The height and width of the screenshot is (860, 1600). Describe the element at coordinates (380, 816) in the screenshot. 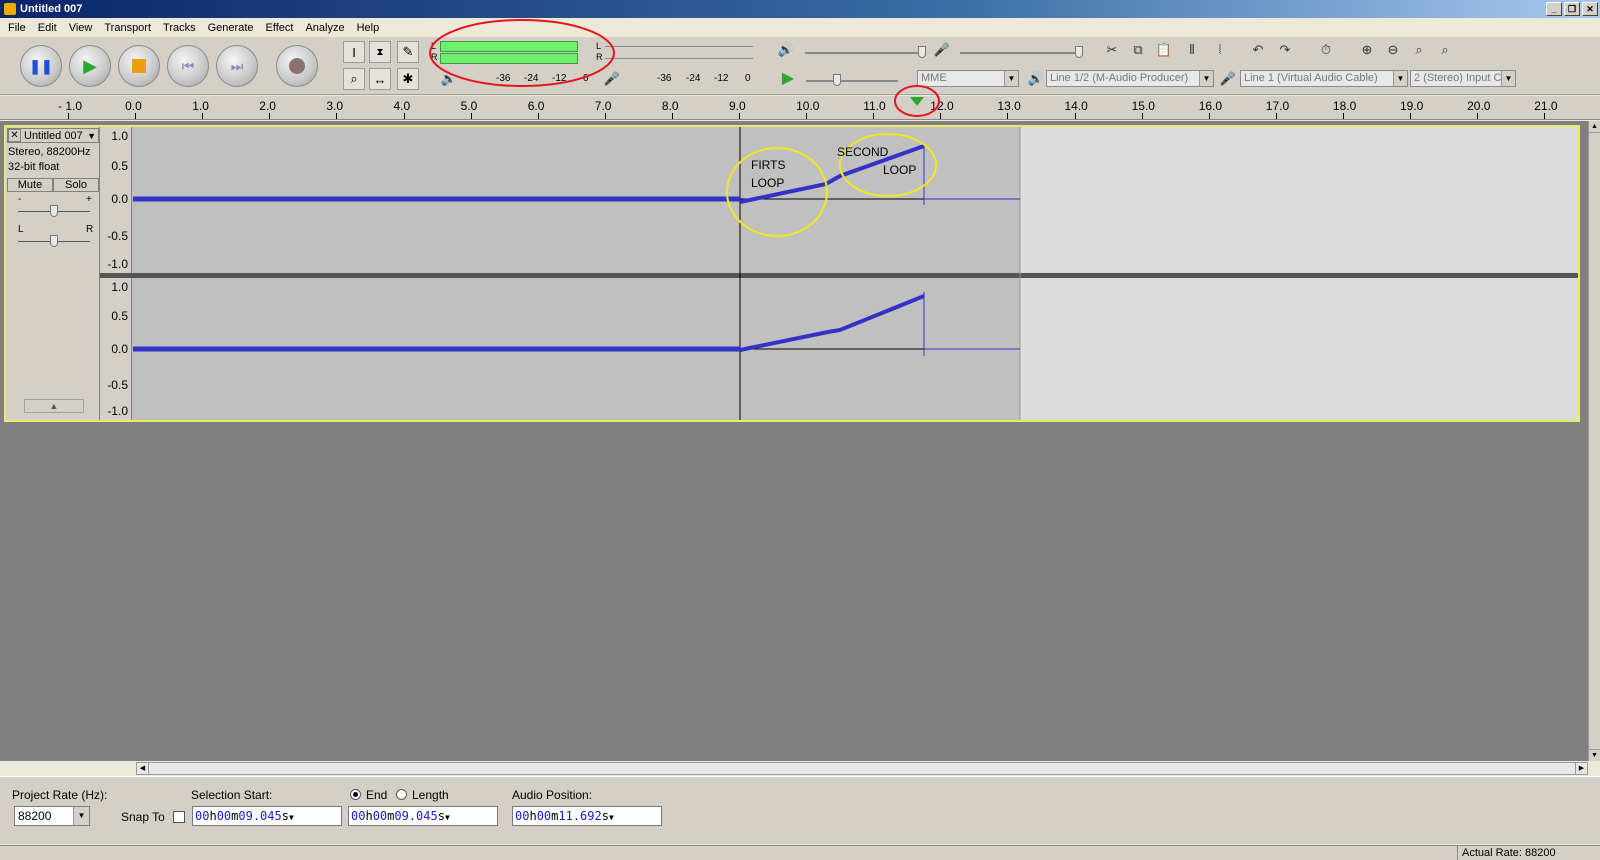

I see `sel-end-minutes: 00` at that location.